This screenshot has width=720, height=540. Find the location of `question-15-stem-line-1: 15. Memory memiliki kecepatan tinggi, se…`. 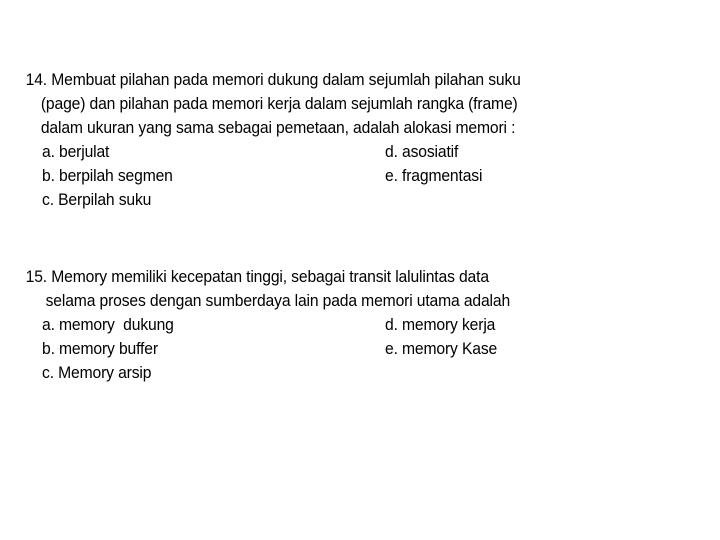

question-15-stem-line-1: 15. Memory memiliki kecepatan tinggi, se… is located at coordinates (257, 277).